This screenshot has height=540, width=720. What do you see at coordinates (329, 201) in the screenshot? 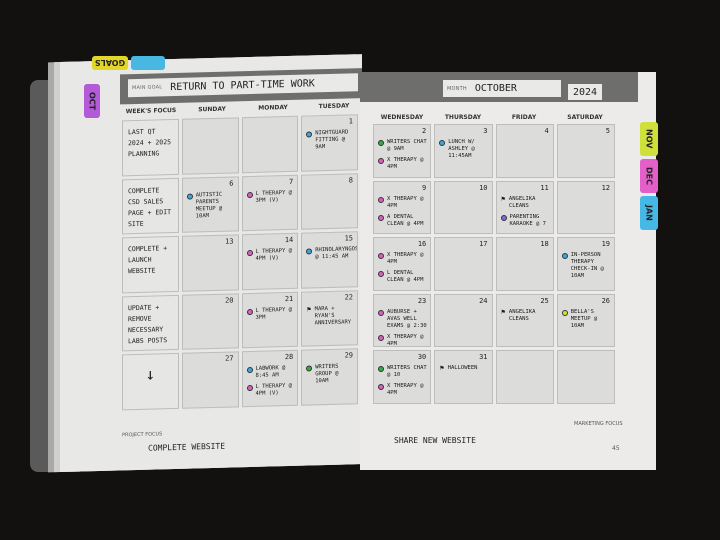
I see `day-cell: 8` at bounding box center [329, 201].